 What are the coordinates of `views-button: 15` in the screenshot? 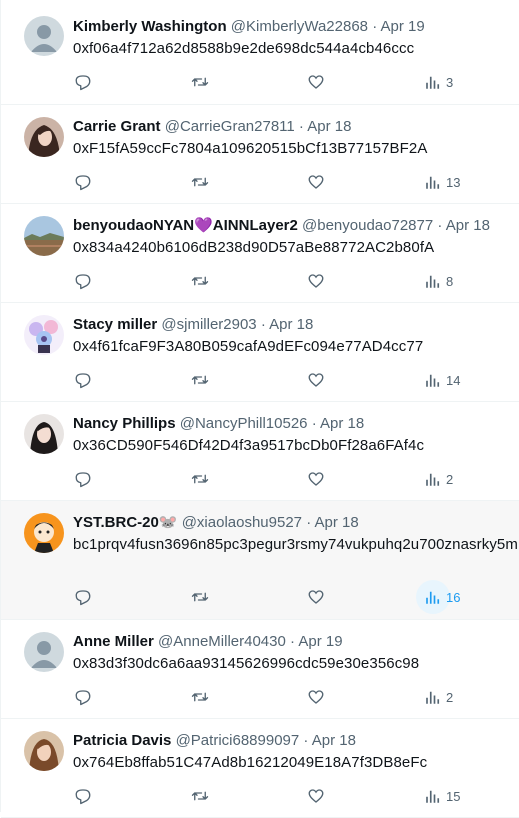 It's located at (438, 796).